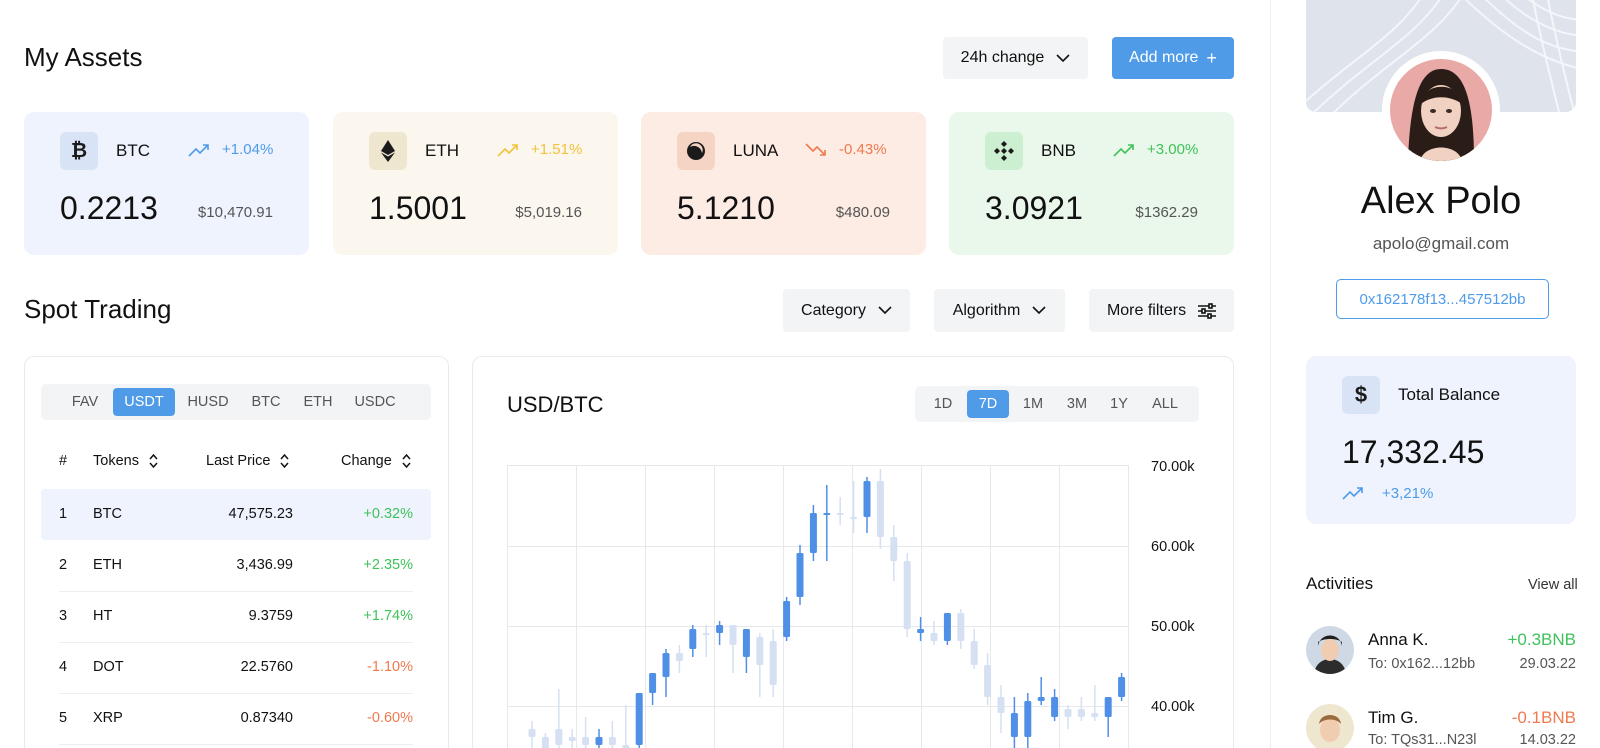 The height and width of the screenshot is (748, 1600). Describe the element at coordinates (1442, 299) in the screenshot. I see `wallet-address-button: 0x162178f13...457512bb` at that location.